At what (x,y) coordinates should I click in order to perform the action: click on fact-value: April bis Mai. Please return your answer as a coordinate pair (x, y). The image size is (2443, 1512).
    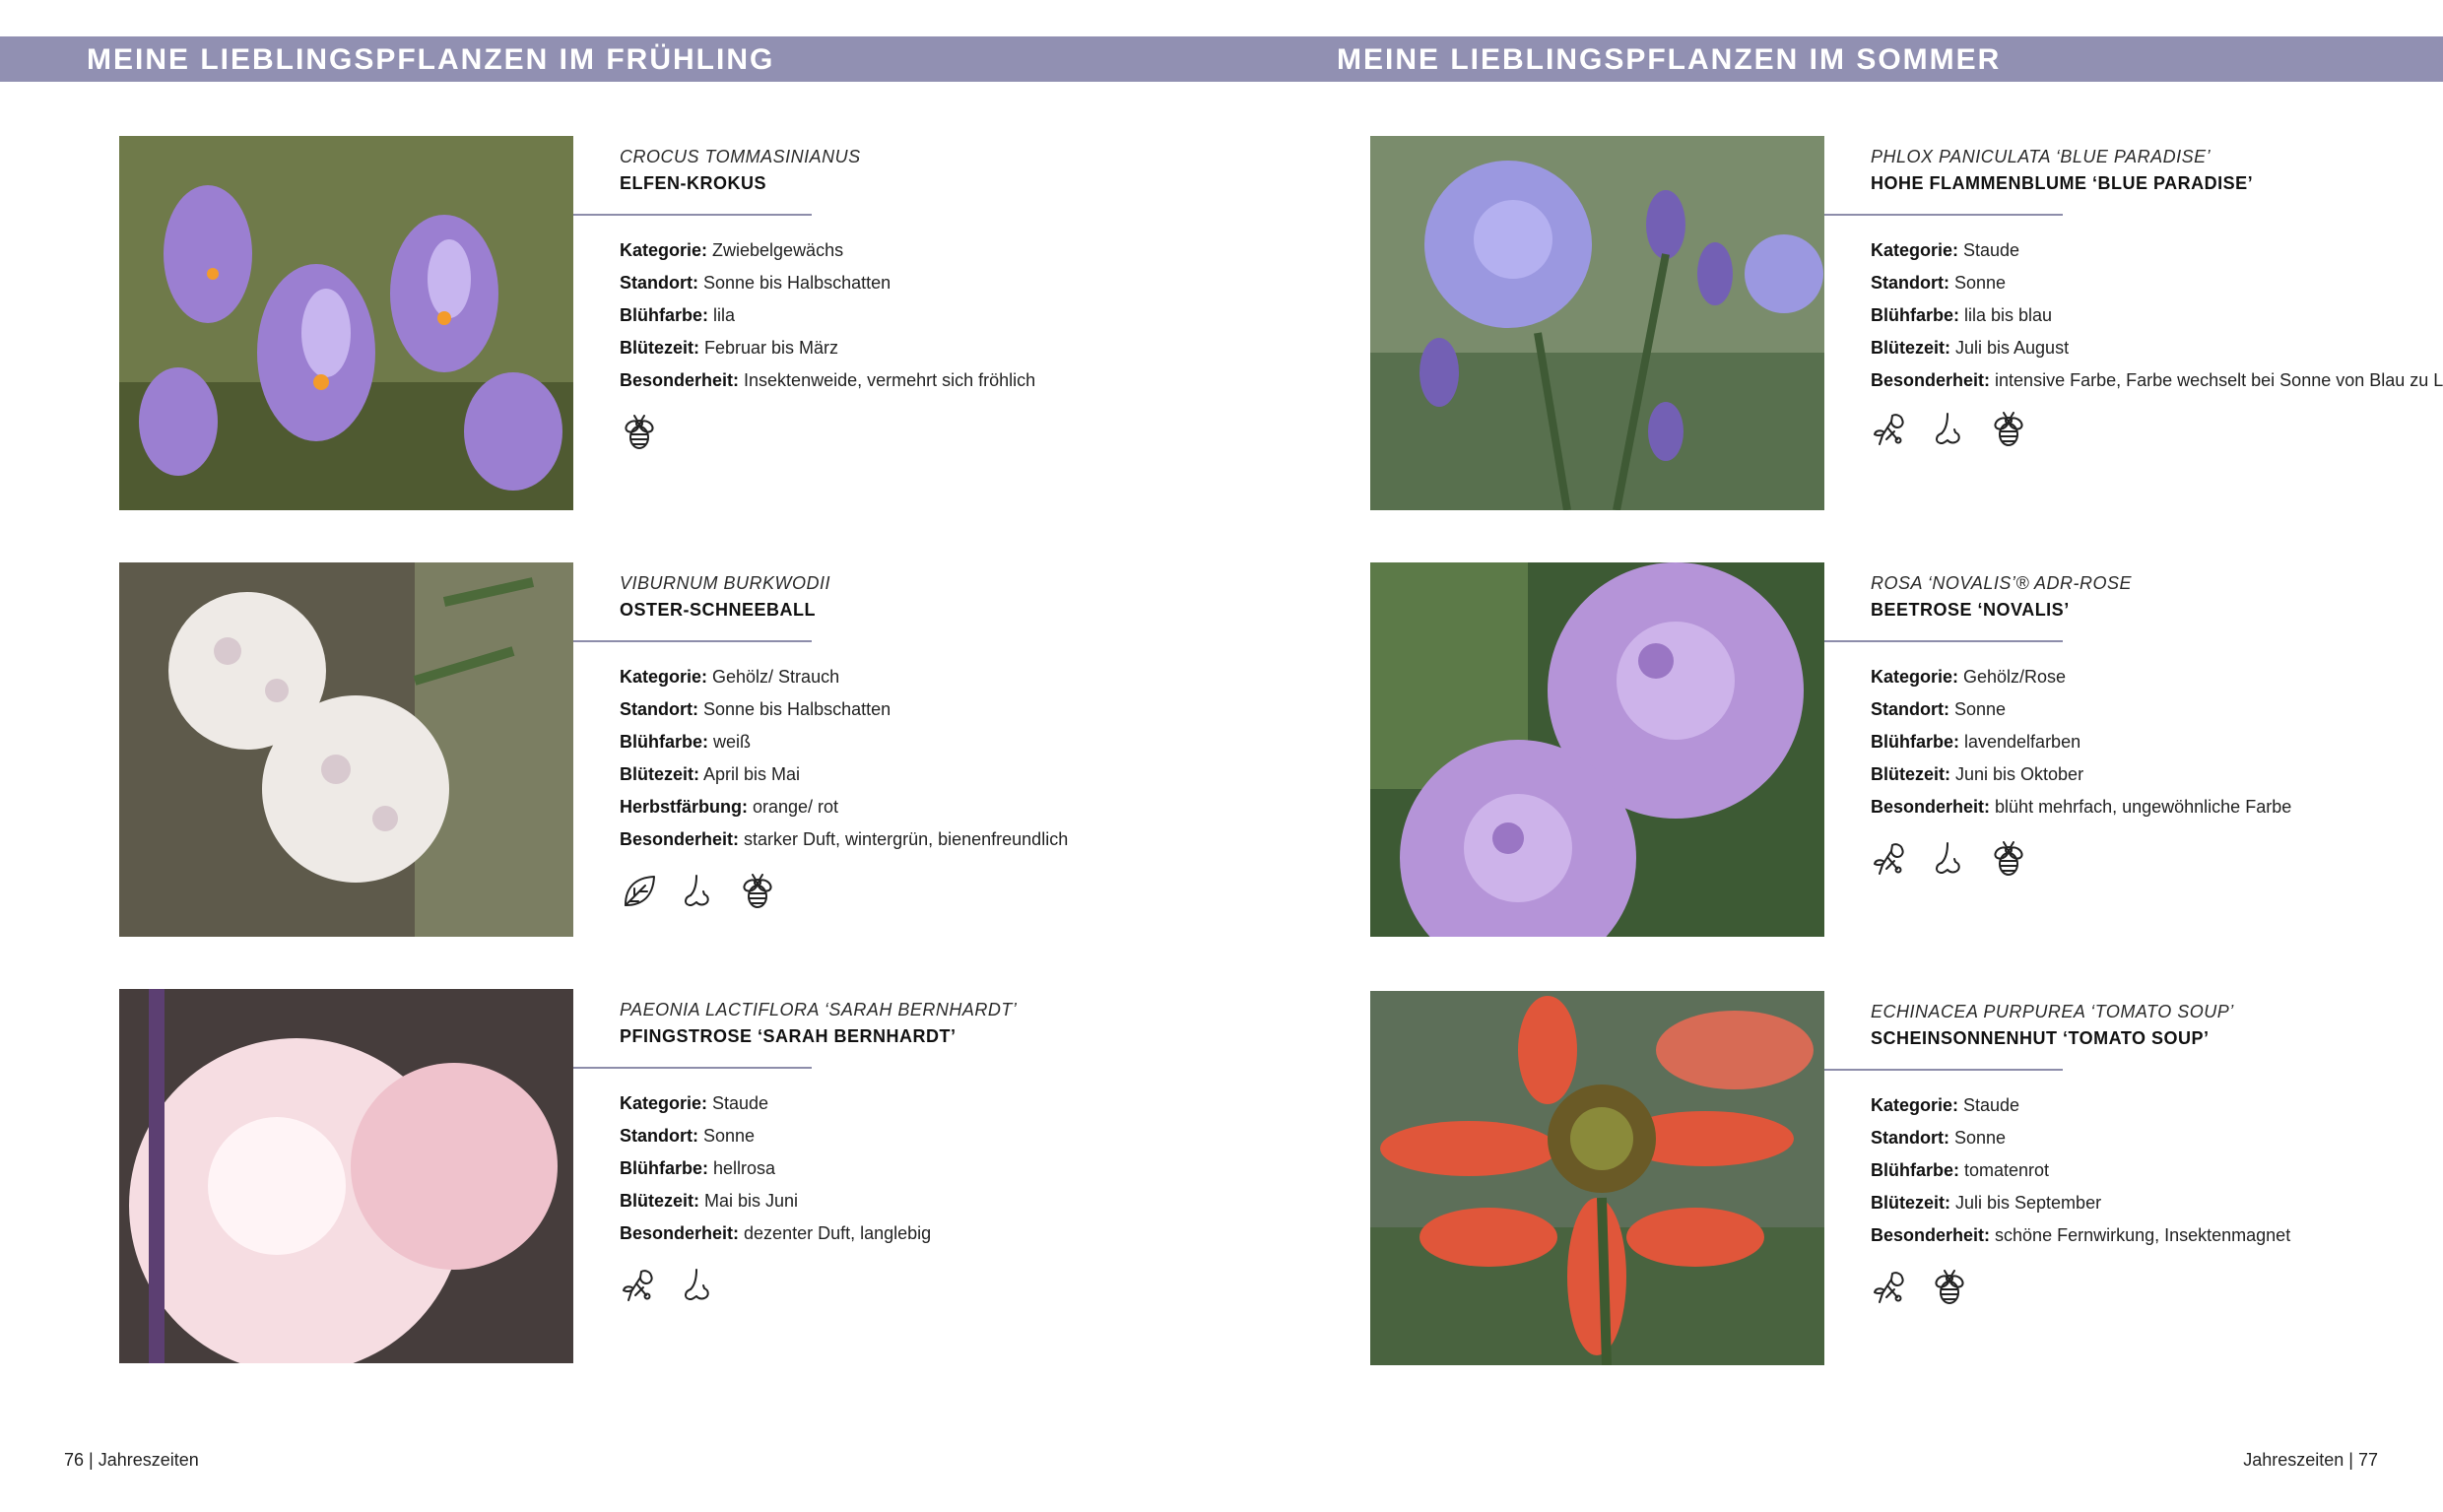
    Looking at the image, I should click on (750, 774).